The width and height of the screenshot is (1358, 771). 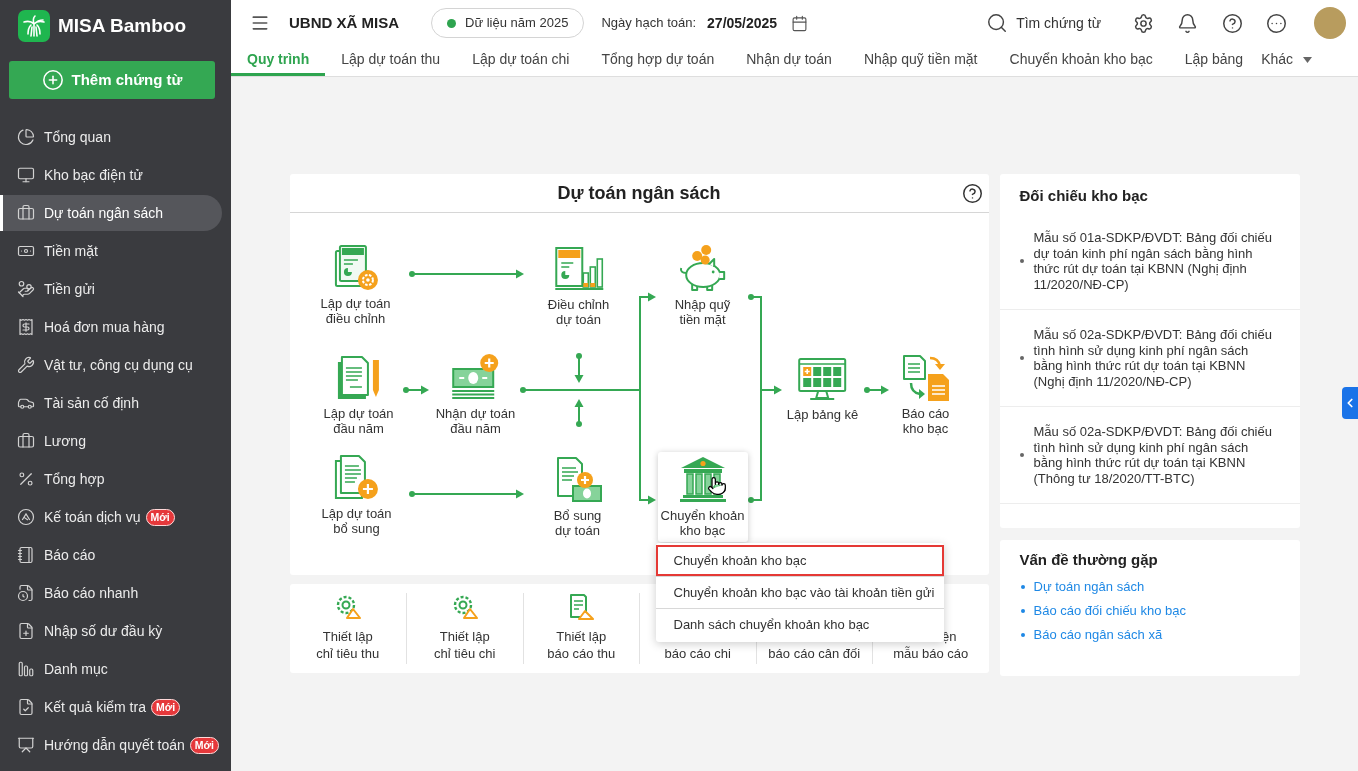 What do you see at coordinates (26, 631) in the screenshot?
I see `file-plus-icon` at bounding box center [26, 631].